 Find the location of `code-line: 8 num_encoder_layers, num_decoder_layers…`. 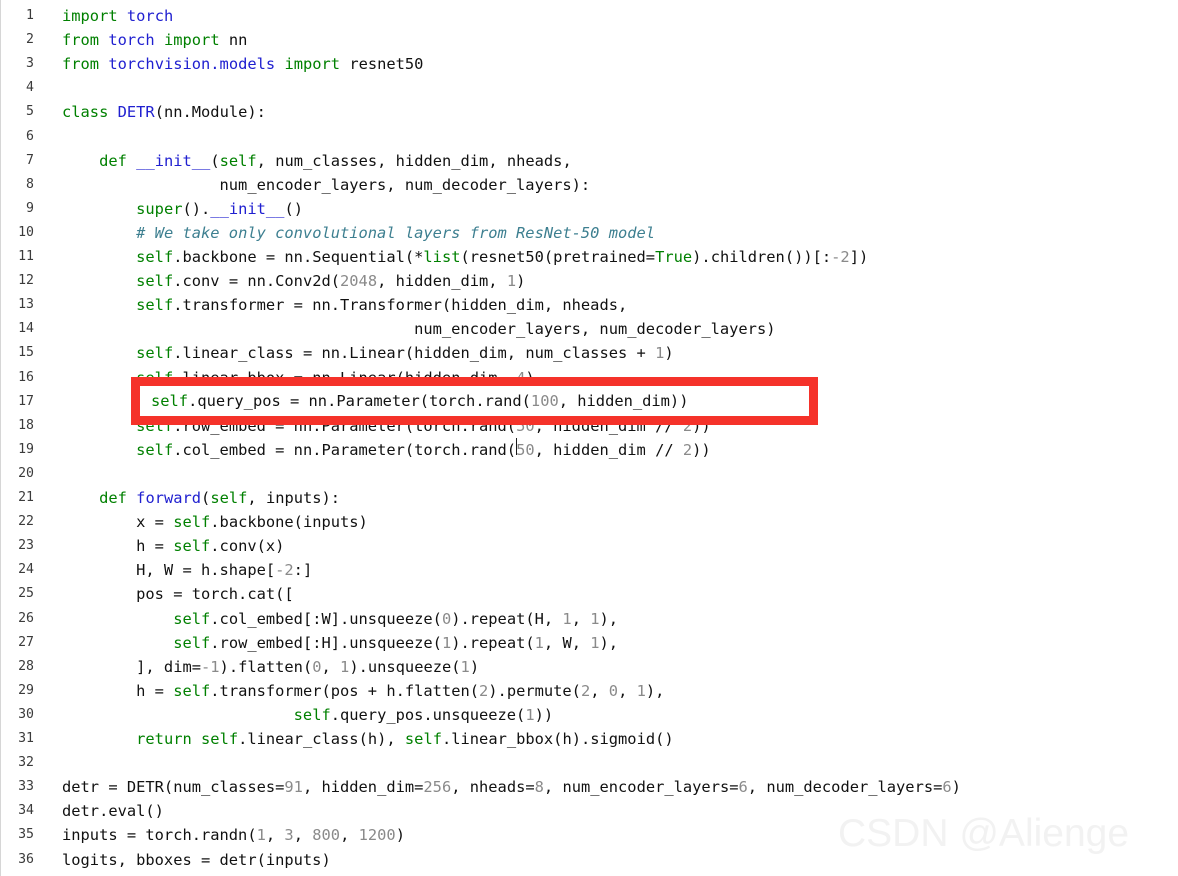

code-line: 8 num_encoder_layers, num_decoder_layers… is located at coordinates (589, 185).